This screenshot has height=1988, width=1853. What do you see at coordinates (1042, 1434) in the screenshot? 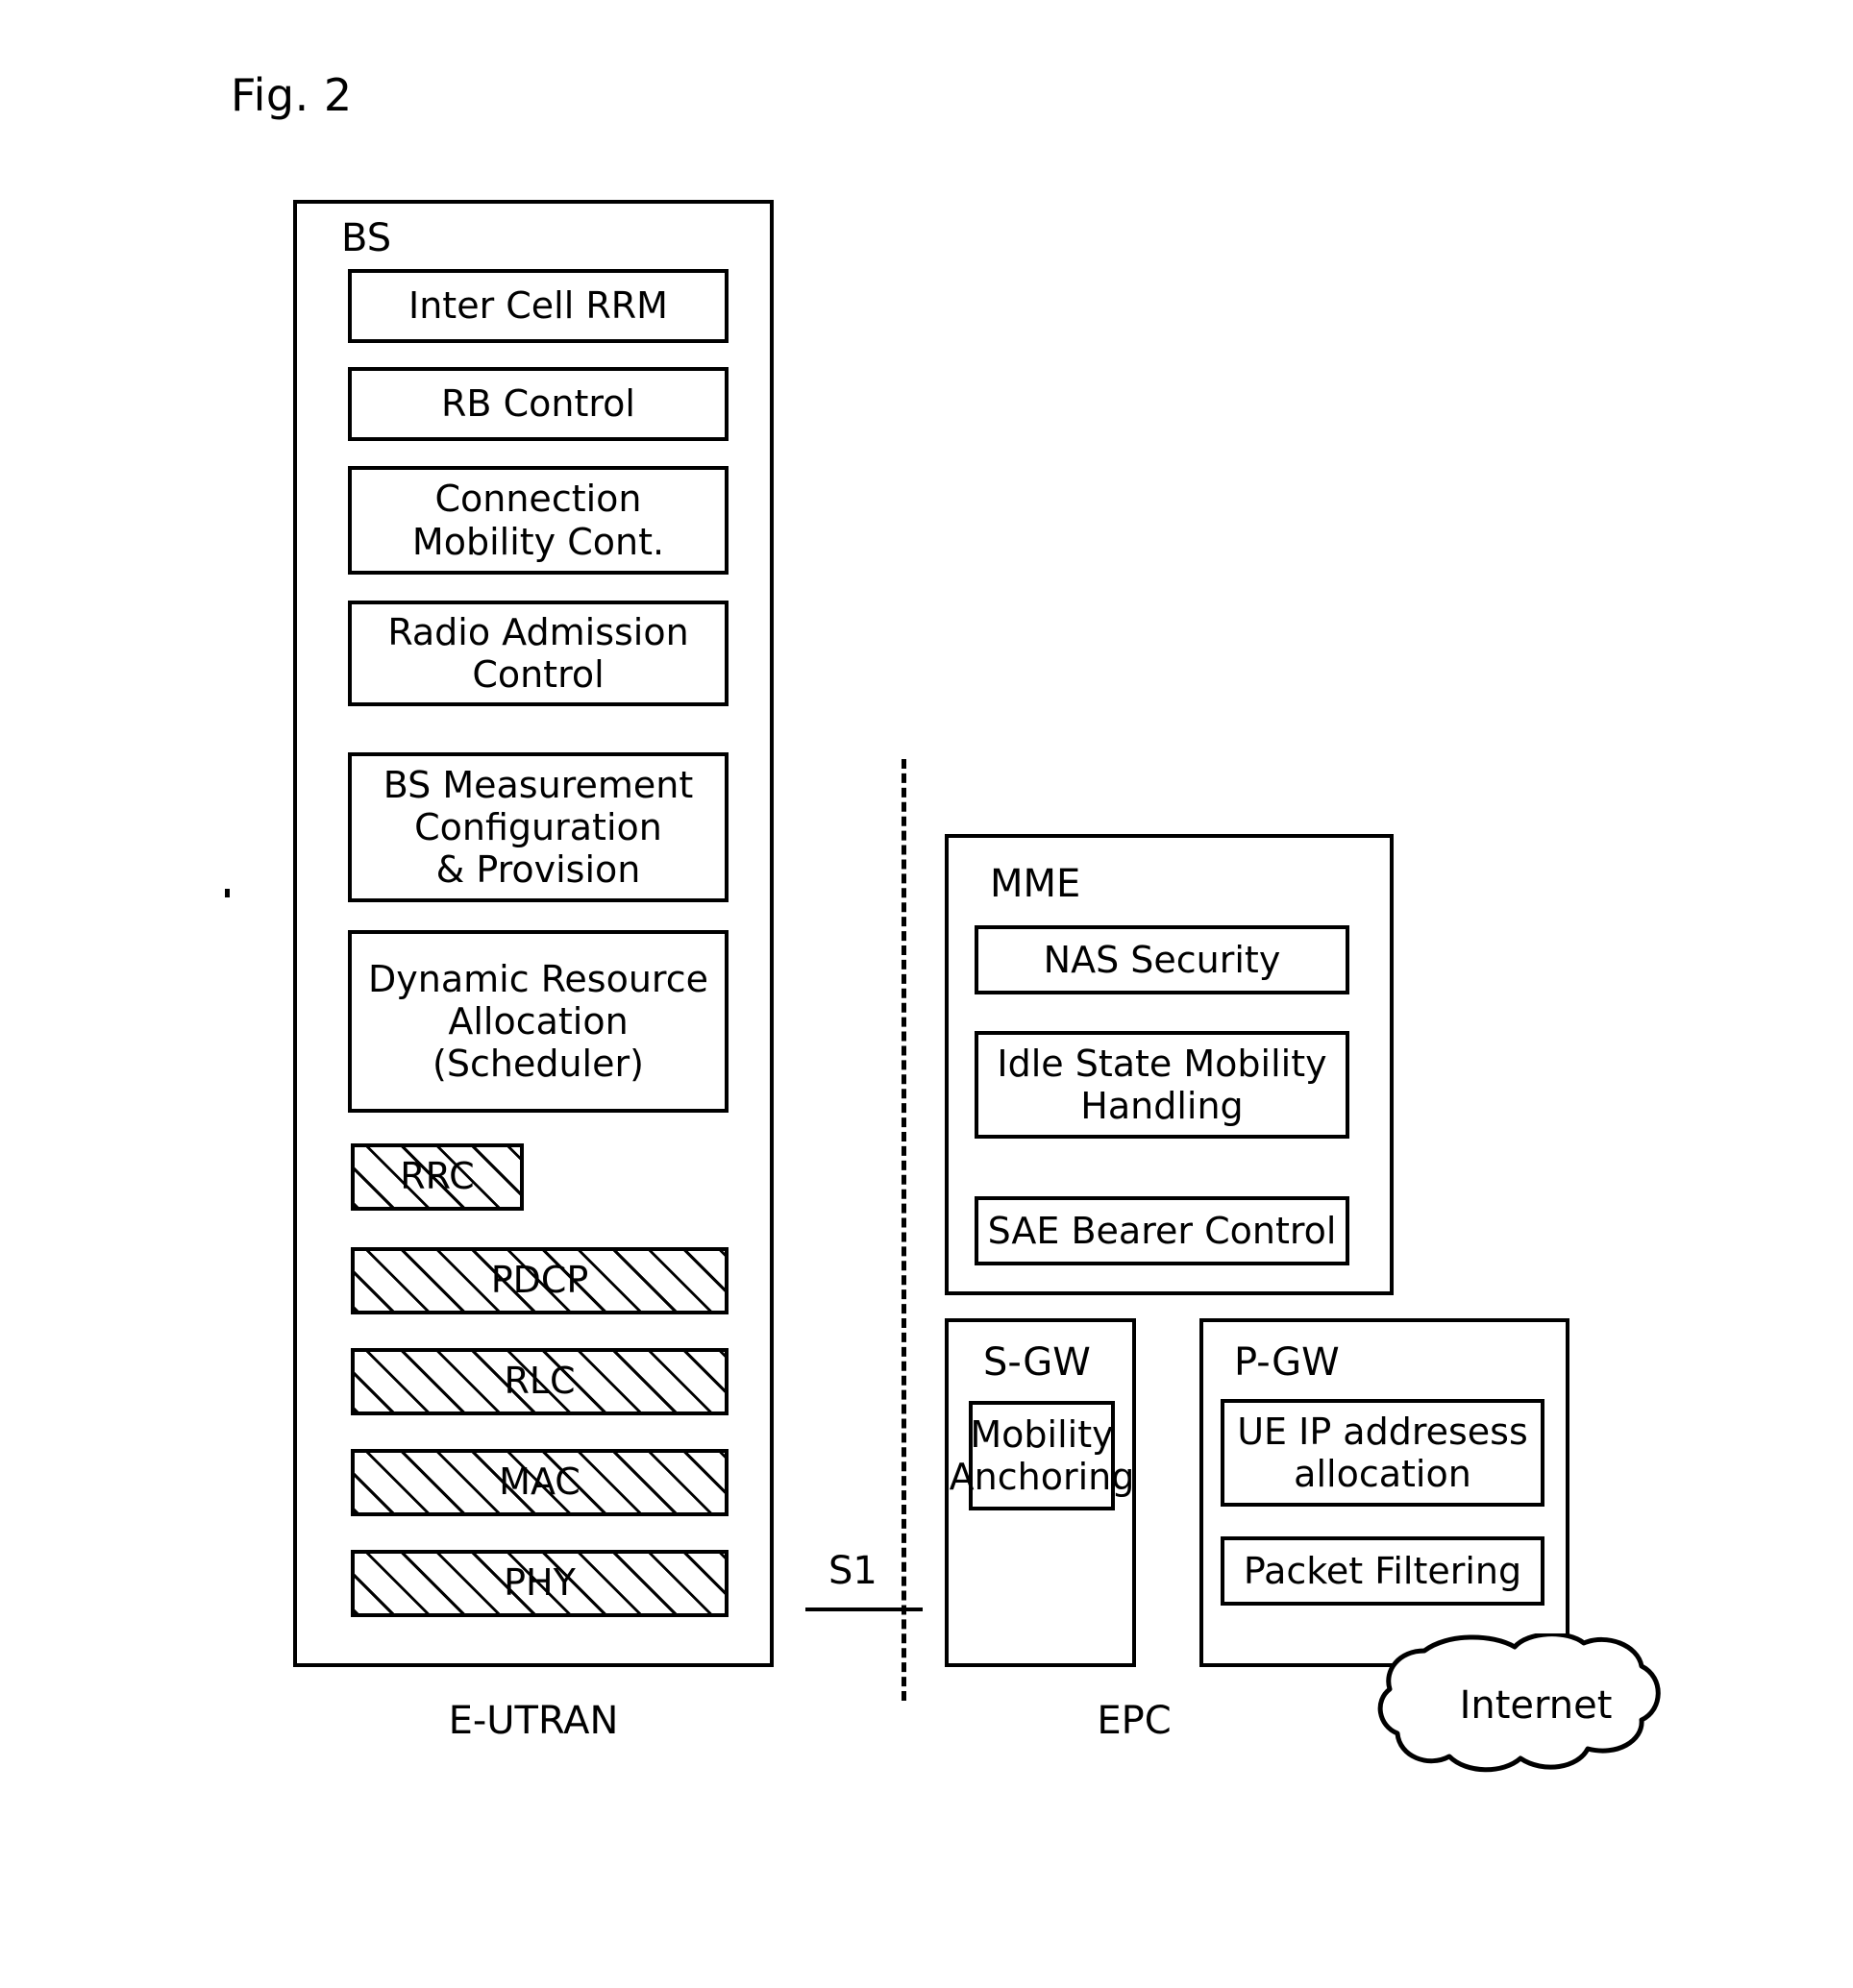
I see `sgw-function-label-line1: Mobility` at bounding box center [1042, 1434].